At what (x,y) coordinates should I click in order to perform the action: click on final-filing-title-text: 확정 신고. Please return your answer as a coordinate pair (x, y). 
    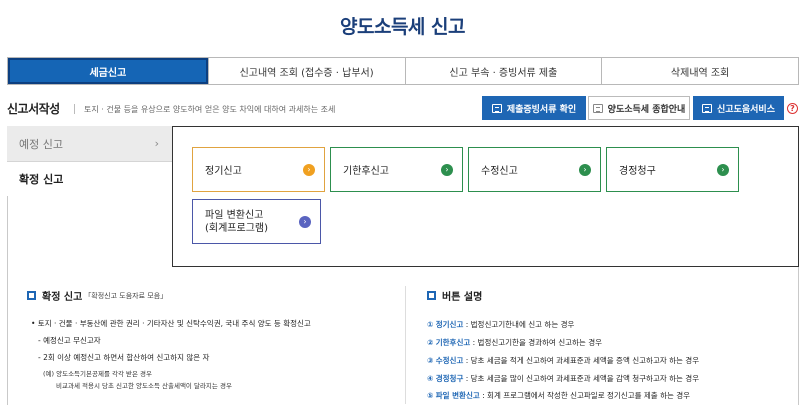
    Looking at the image, I should click on (62, 297).